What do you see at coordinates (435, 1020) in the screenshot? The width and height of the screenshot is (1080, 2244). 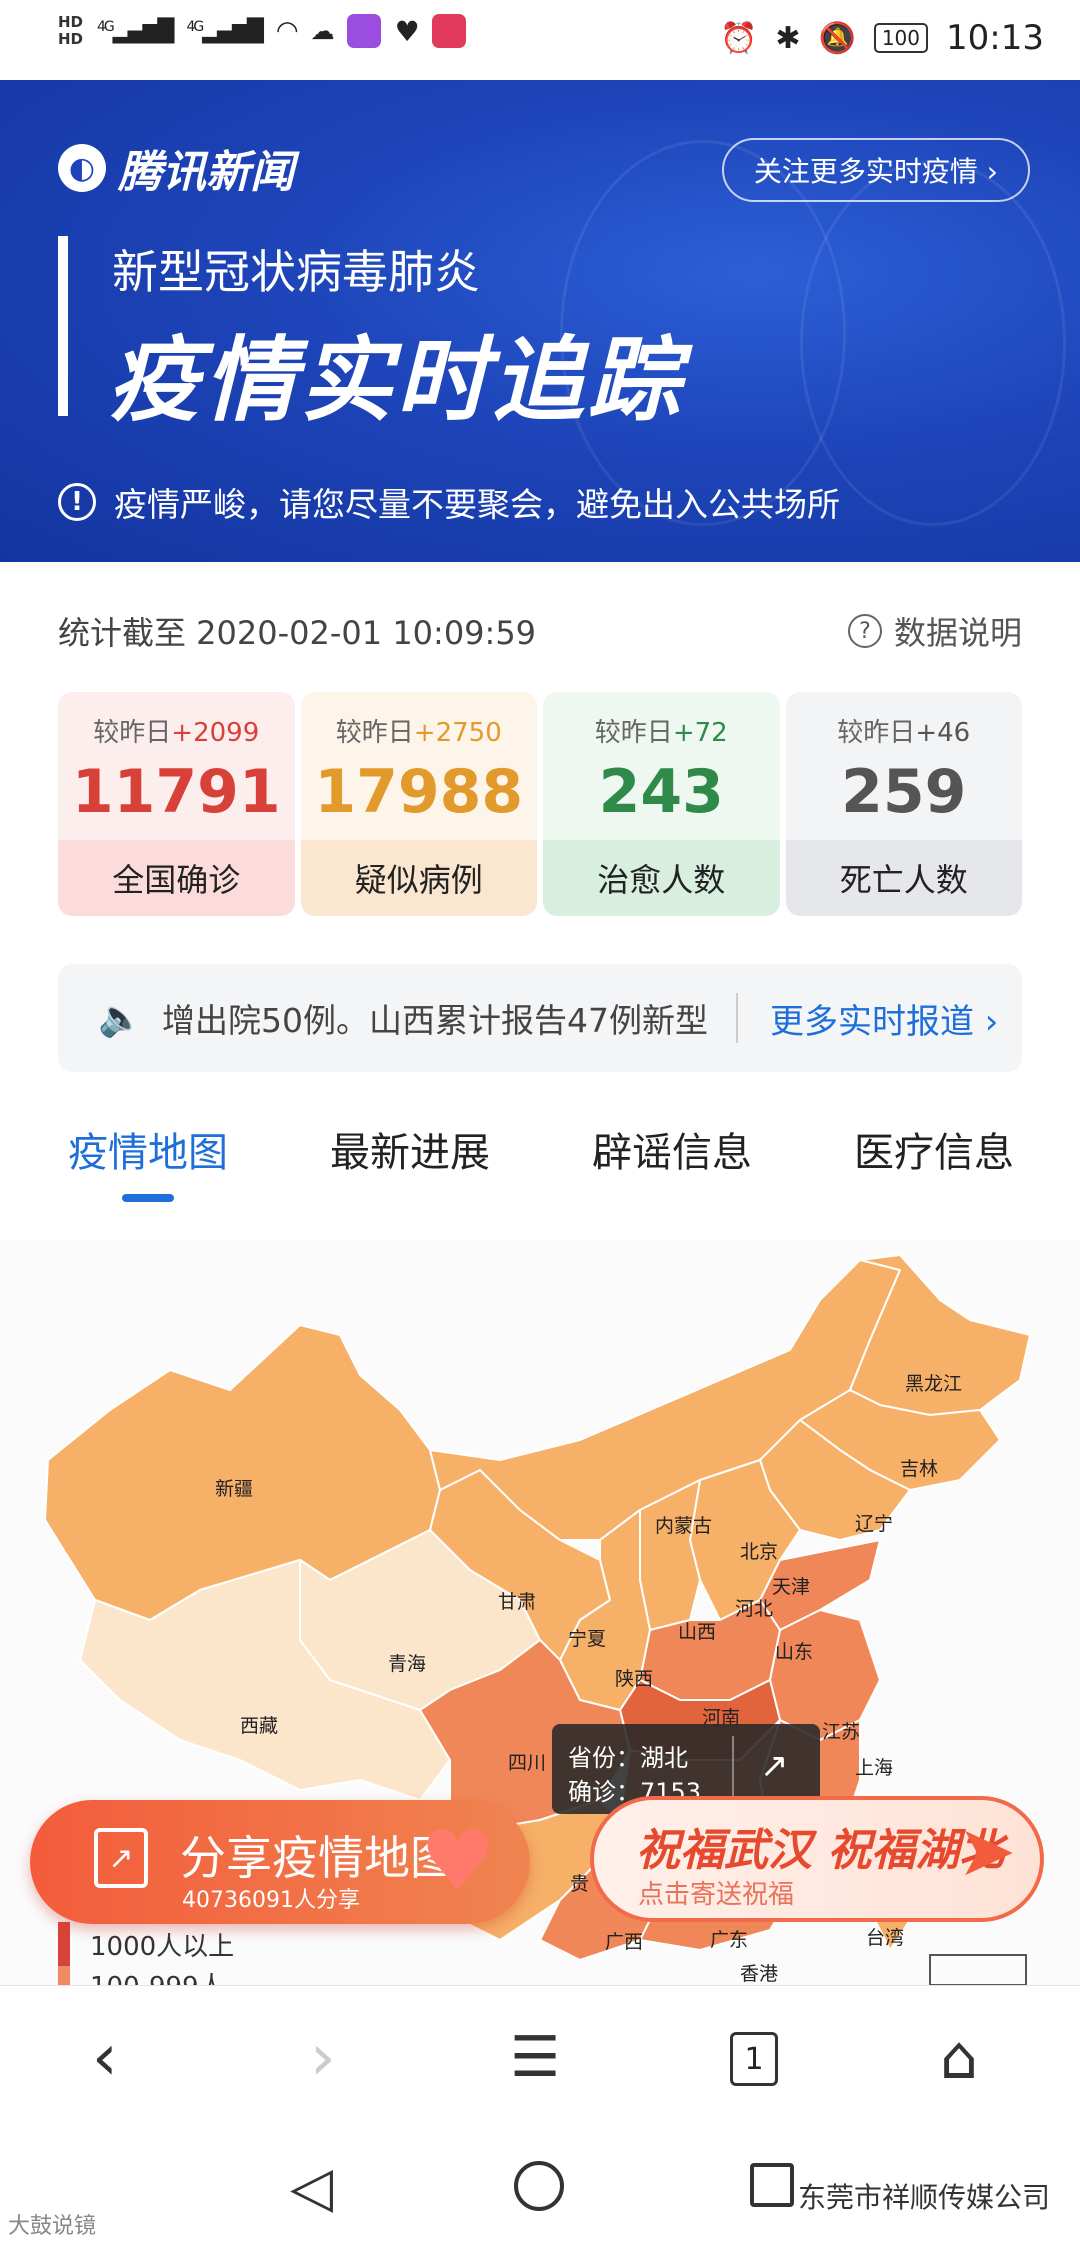 I see `ticker-text: 增出院50例。山西累计报告47例新型` at bounding box center [435, 1020].